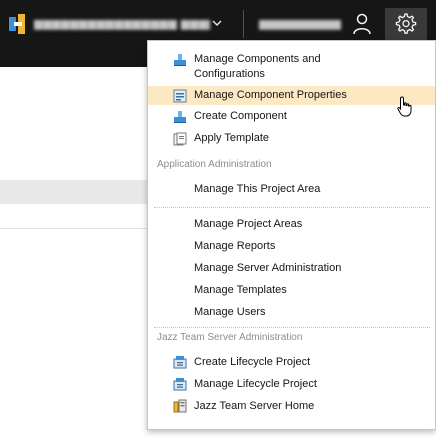 The image size is (436, 441). What do you see at coordinates (291, 407) in the screenshot?
I see `menu-item-jazz-team-server-home: Jazz Team Server Home` at bounding box center [291, 407].